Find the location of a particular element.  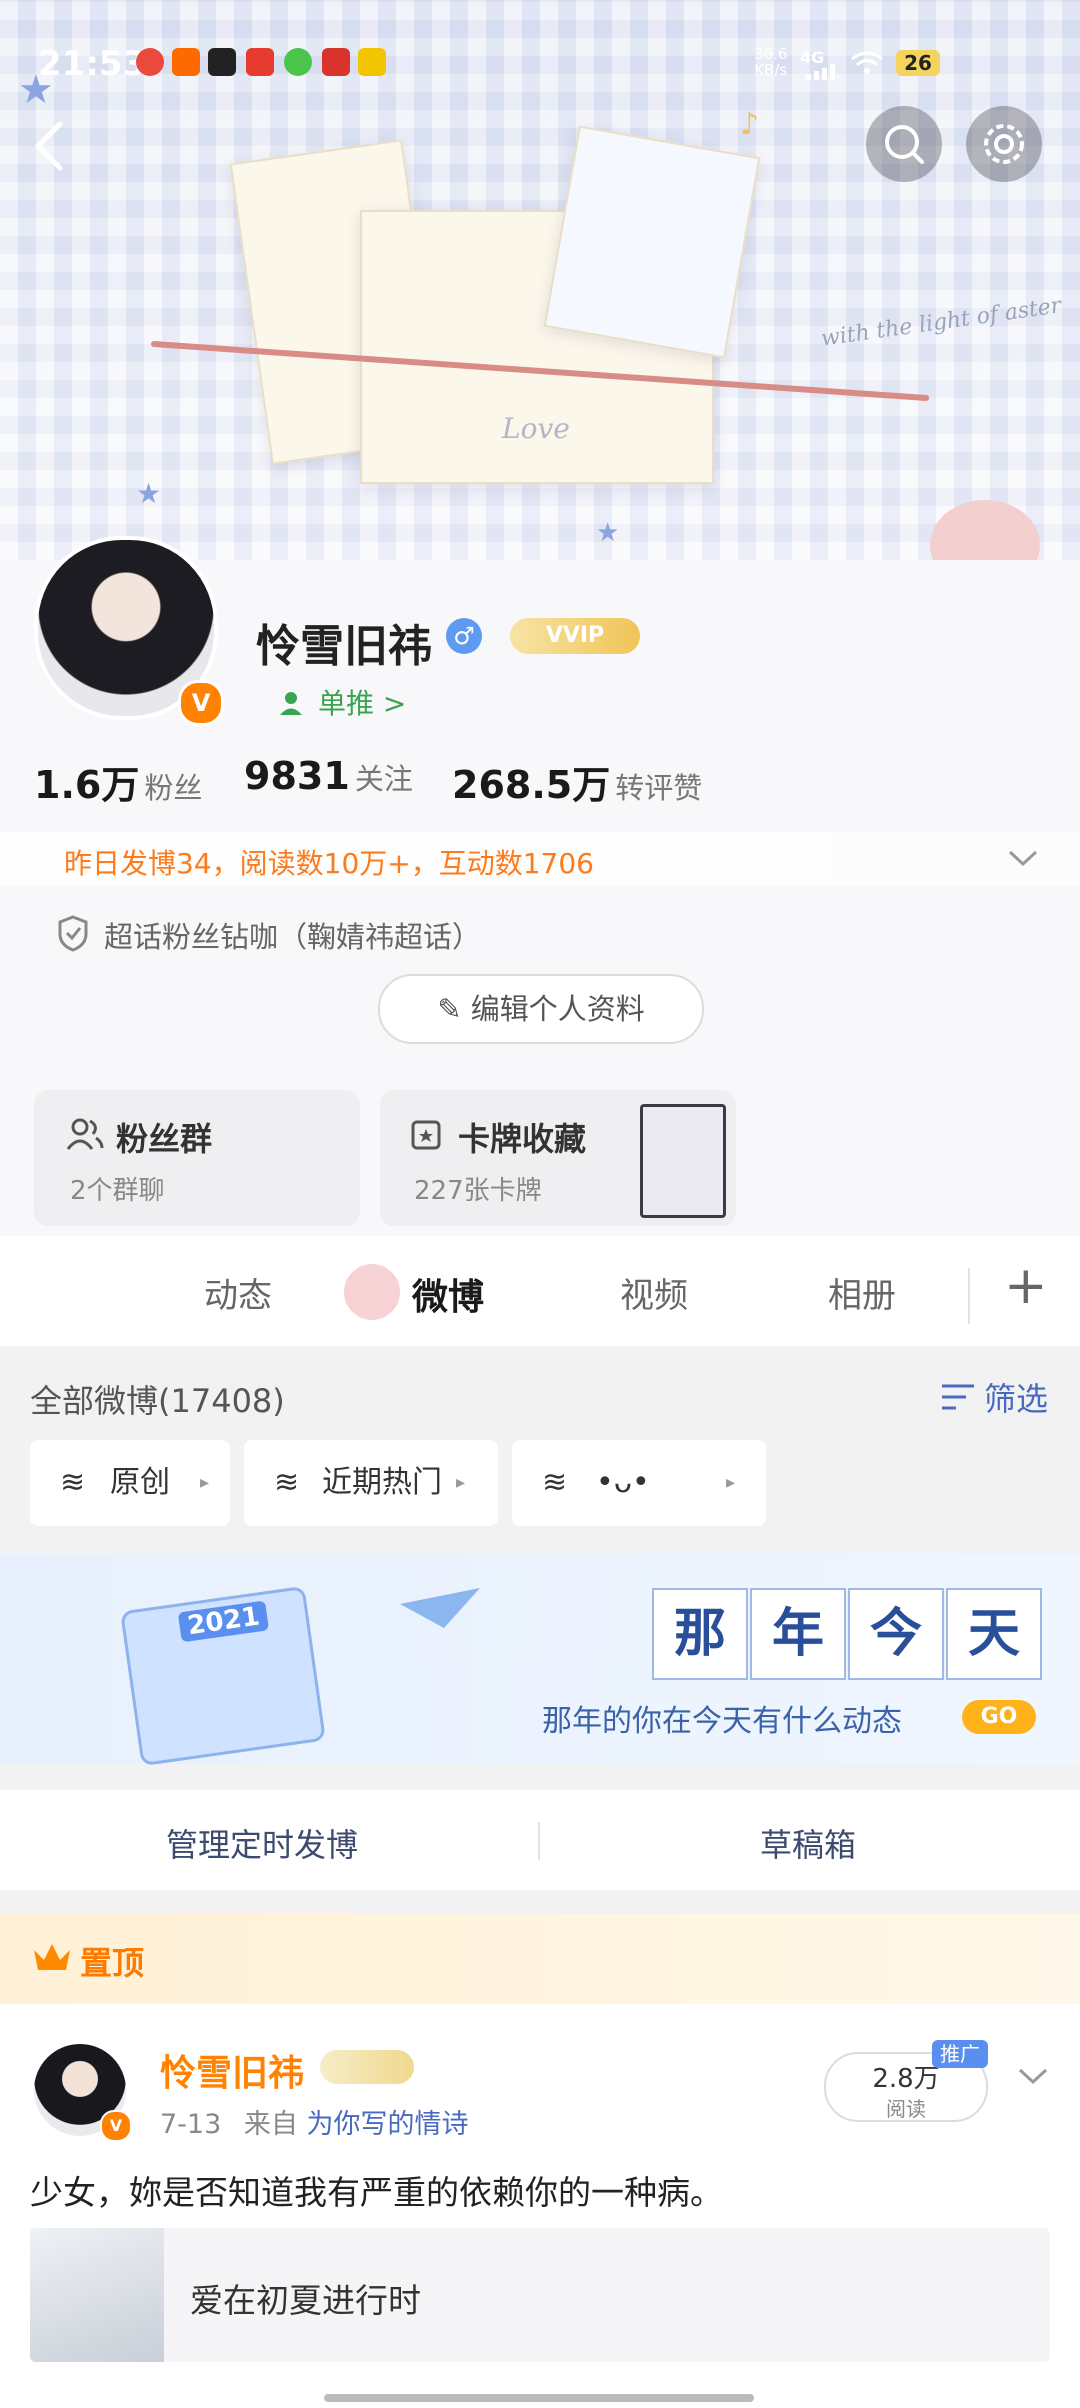

calendar-illustration: 2021 is located at coordinates (223, 1676).